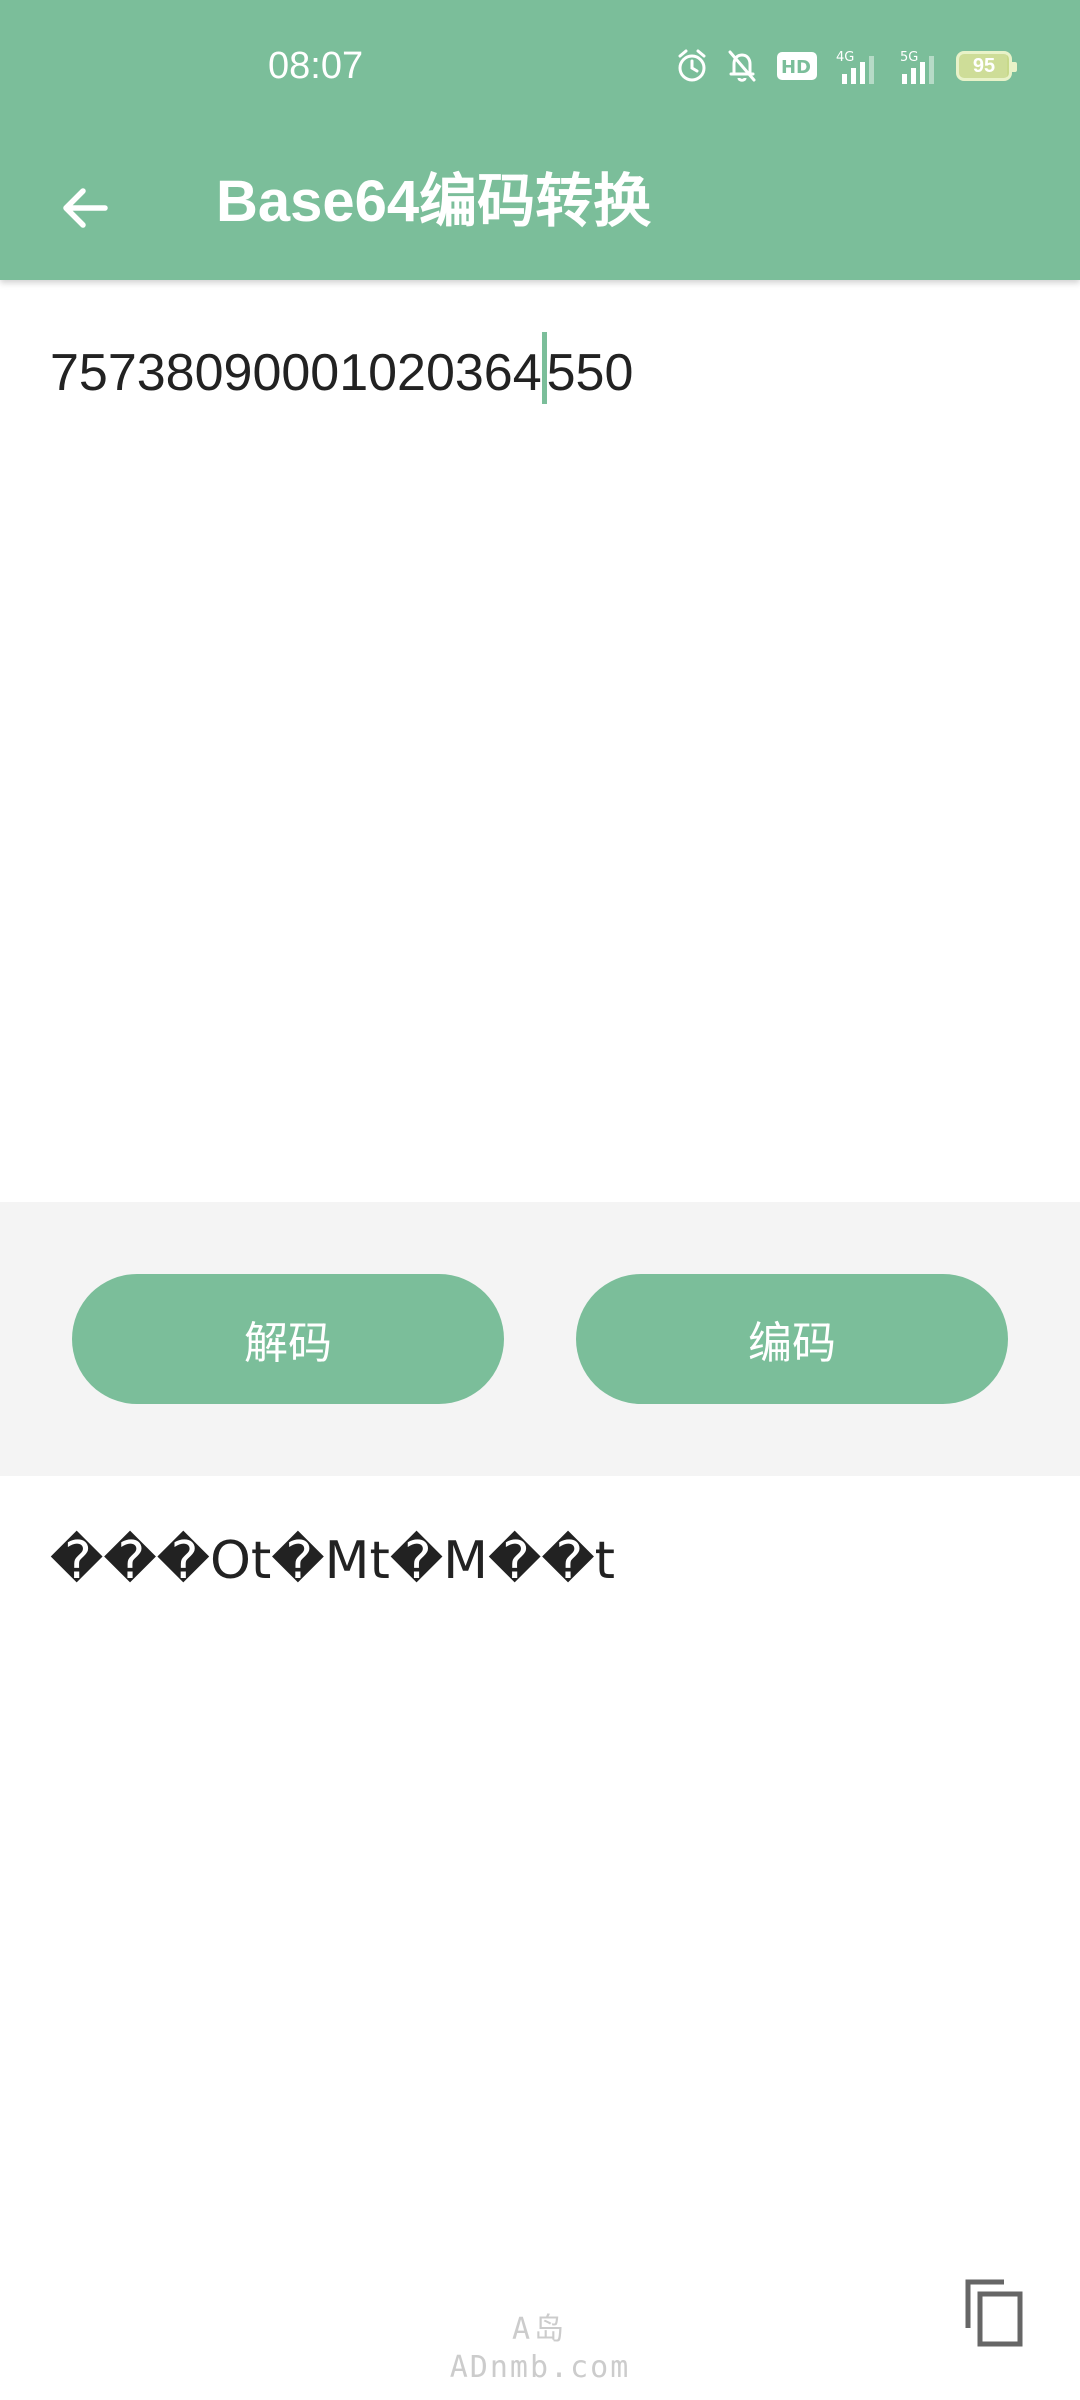  Describe the element at coordinates (857, 66) in the screenshot. I see `signal-4g-icon: 4G` at that location.